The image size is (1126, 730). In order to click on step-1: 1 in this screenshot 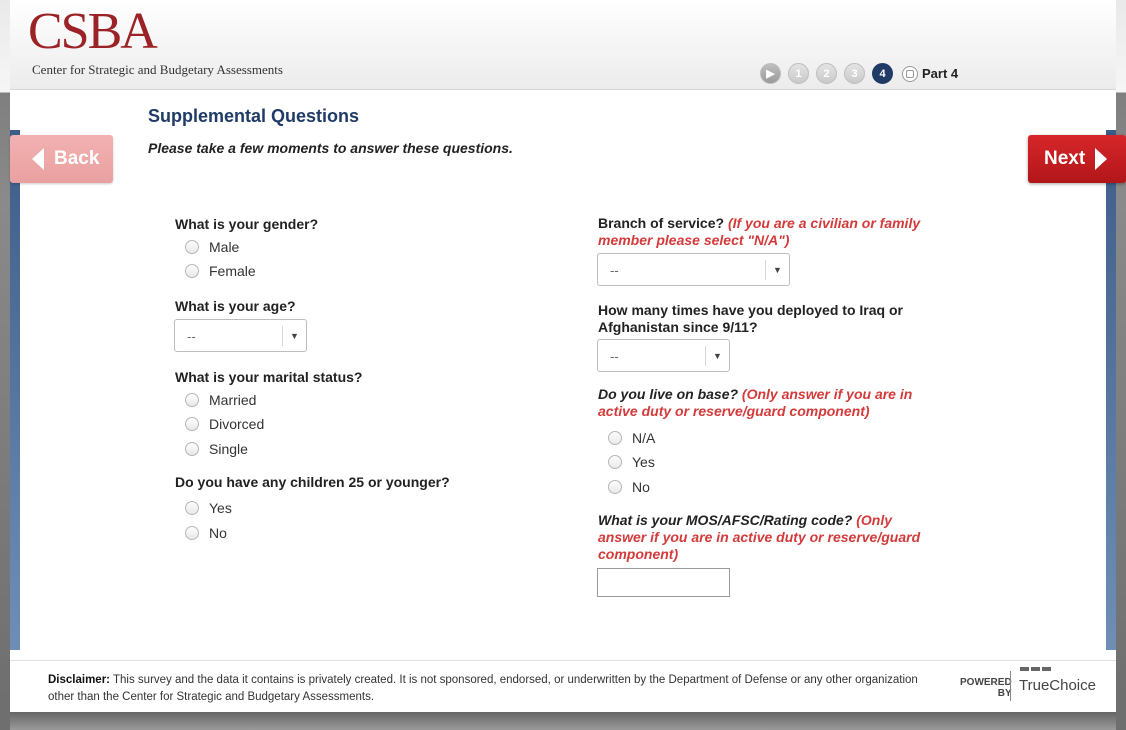, I will do `click(798, 73)`.